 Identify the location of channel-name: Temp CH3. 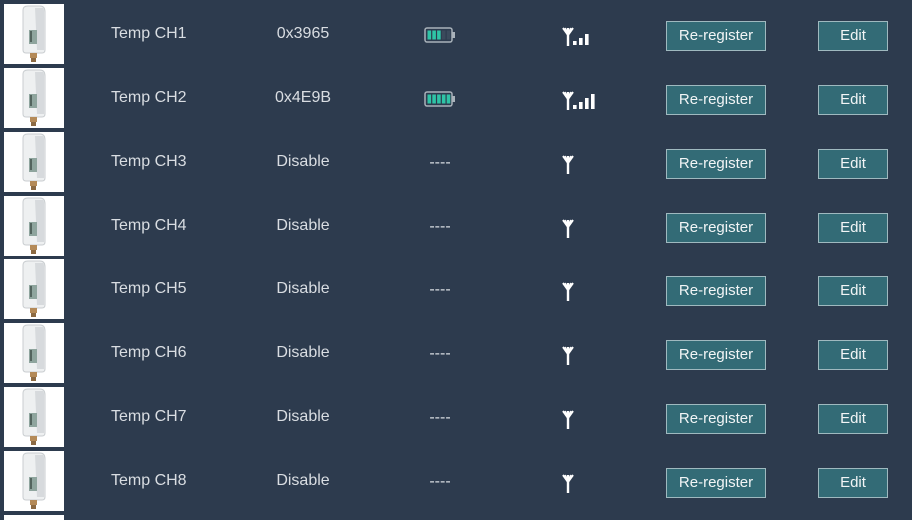
(149, 161).